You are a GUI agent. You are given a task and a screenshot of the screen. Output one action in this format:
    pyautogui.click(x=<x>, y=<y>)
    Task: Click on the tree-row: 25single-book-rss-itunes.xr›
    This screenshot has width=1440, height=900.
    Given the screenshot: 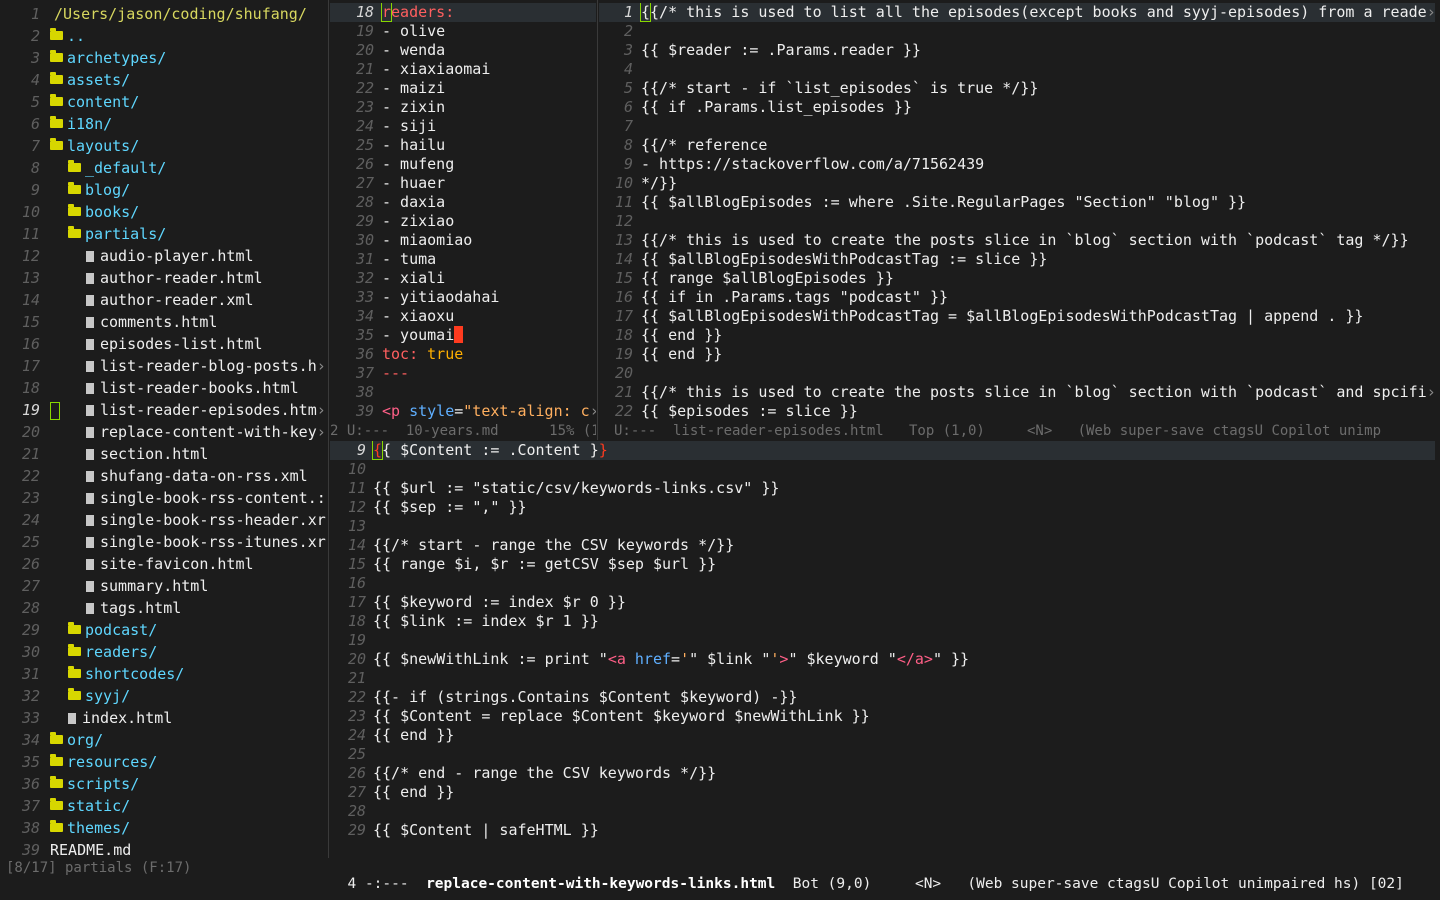 What is the action you would take?
    pyautogui.click(x=164, y=542)
    